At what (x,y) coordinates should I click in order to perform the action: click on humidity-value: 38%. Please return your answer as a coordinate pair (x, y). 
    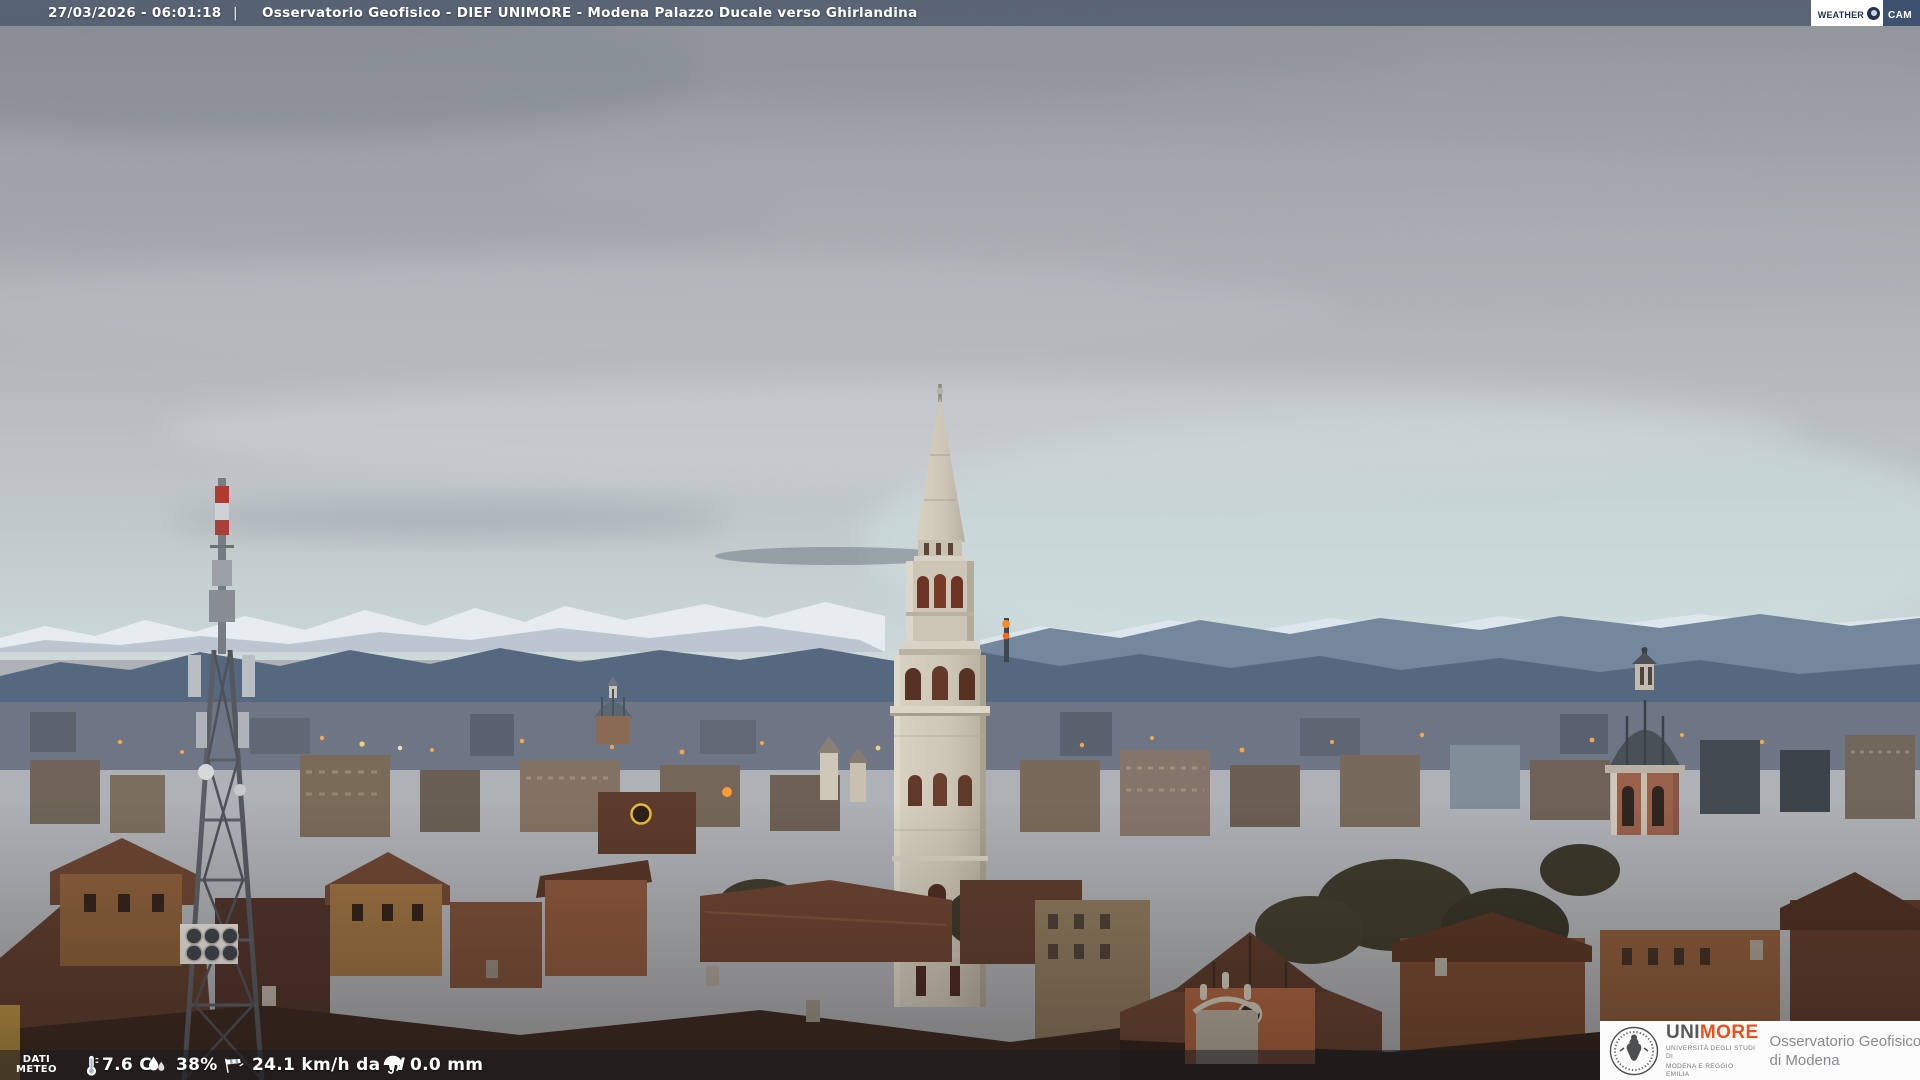
    Looking at the image, I should click on (197, 1065).